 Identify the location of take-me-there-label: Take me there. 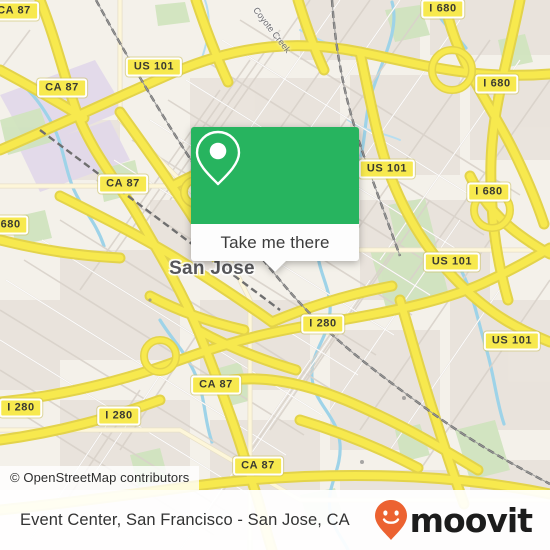
(275, 242).